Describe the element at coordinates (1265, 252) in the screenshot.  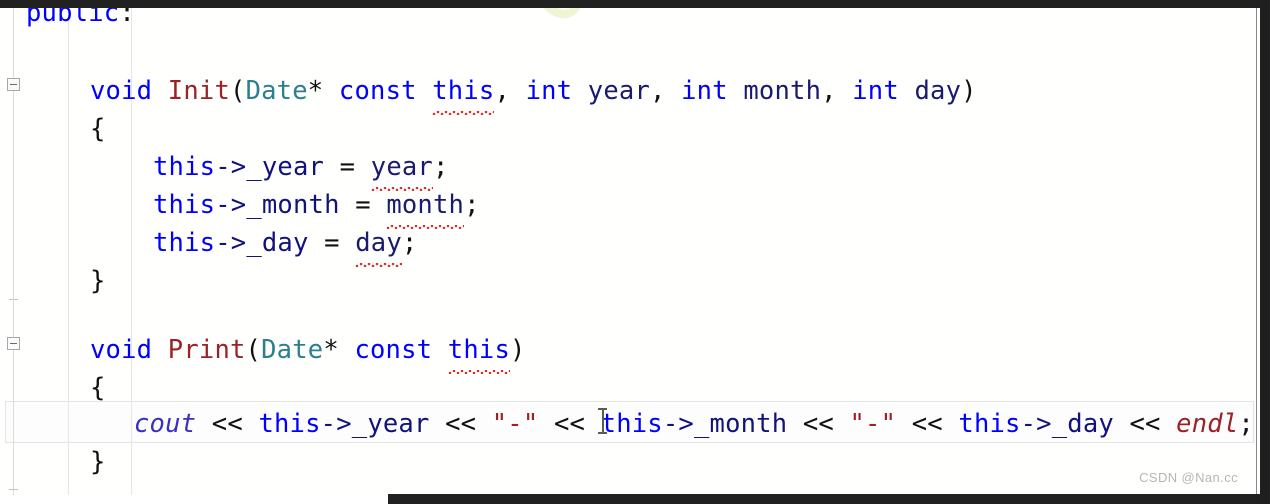
I see `window-right-band` at that location.